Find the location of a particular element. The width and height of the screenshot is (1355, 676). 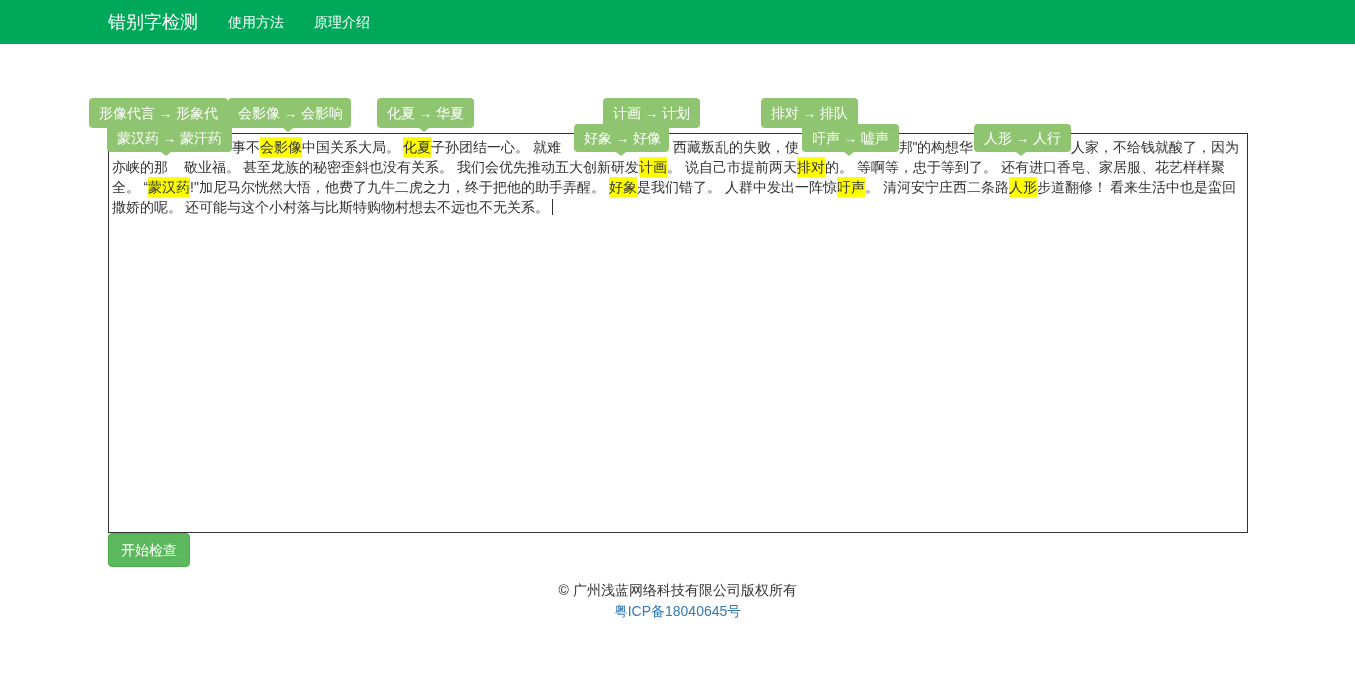

text-run: 中国关系大局。 is located at coordinates (351, 147).